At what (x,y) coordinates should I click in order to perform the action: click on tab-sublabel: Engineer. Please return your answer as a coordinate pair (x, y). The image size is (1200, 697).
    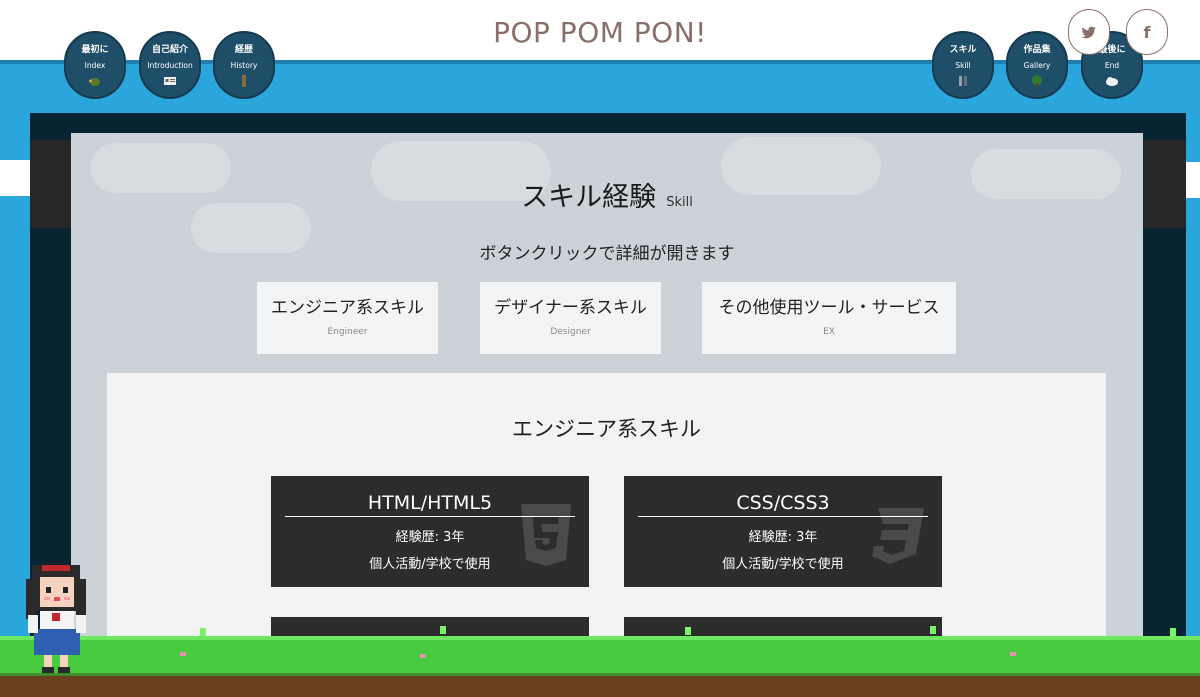
    Looking at the image, I should click on (347, 332).